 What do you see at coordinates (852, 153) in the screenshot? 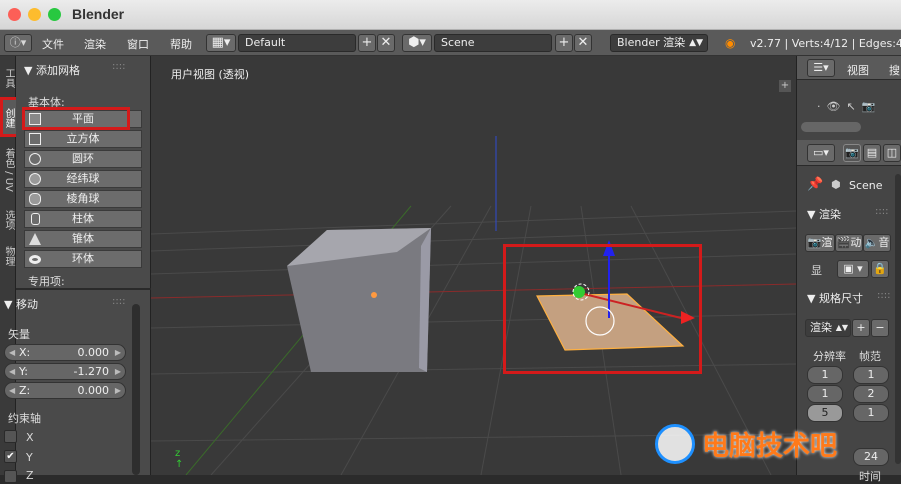
I see `render-tab-icon: 📷` at bounding box center [852, 153].